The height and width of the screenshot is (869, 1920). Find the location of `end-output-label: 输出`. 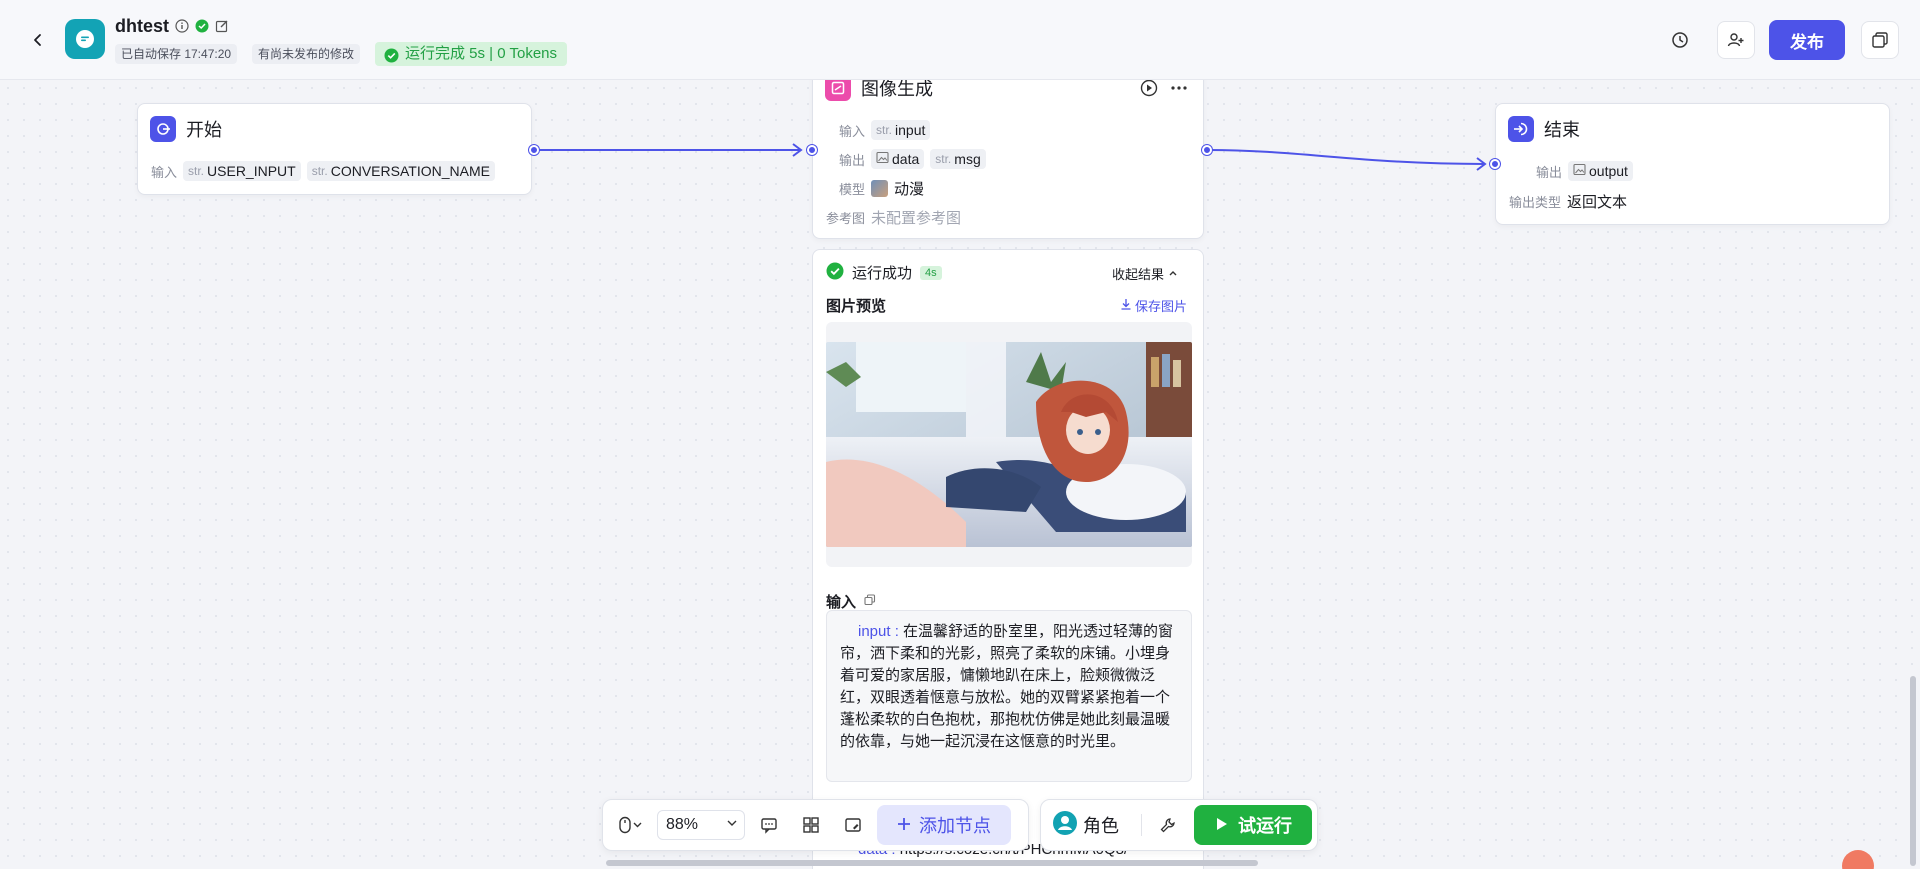

end-output-label: 输出 is located at coordinates (1549, 172).